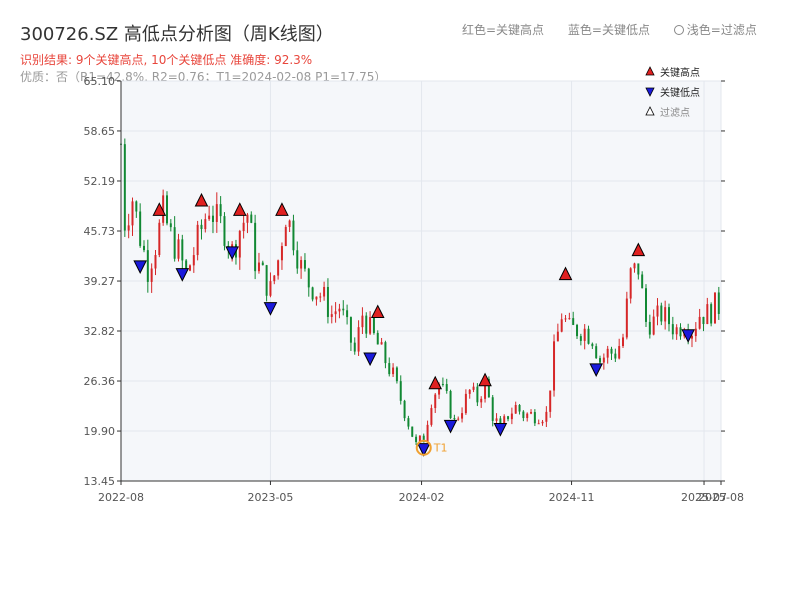  Describe the element at coordinates (100, 481) in the screenshot. I see `y-tick-label: 13.45` at that location.